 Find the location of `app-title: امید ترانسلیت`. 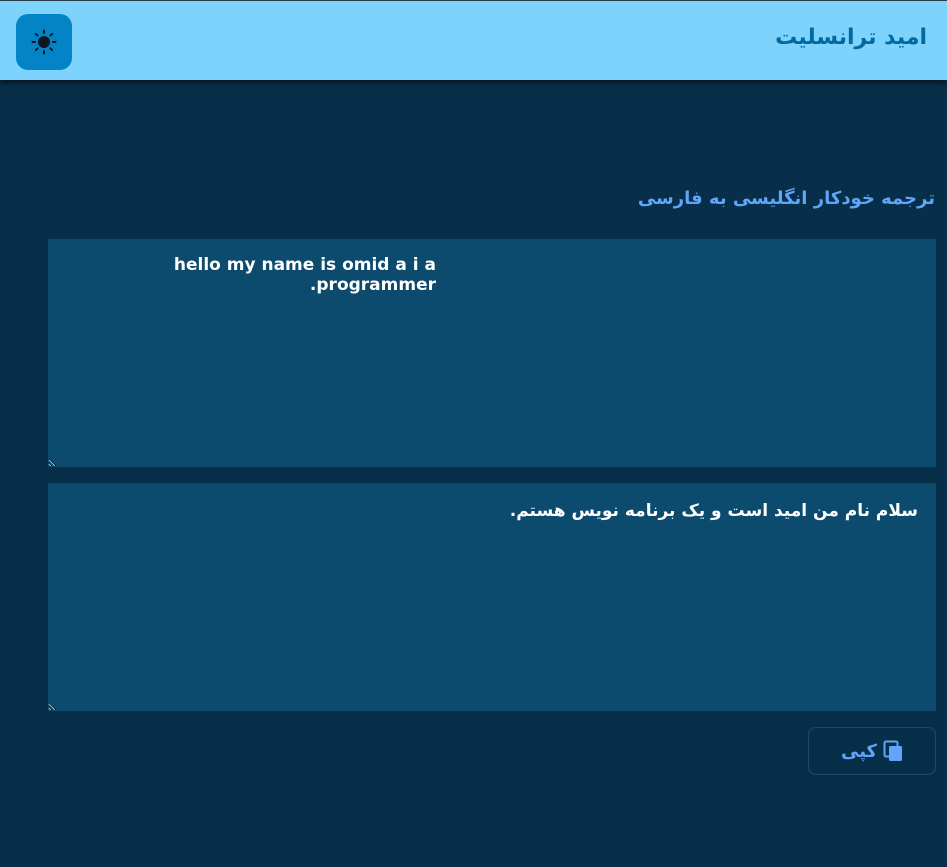

app-title: امید ترانسلیت is located at coordinates (851, 37).